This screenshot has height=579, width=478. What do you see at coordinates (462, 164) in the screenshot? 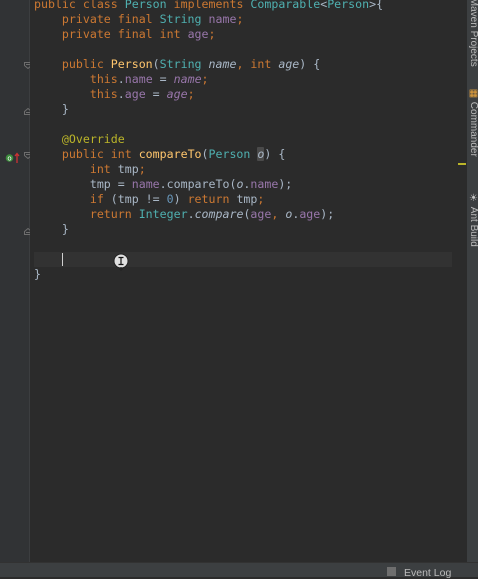
I see `warning-stripe-marker` at bounding box center [462, 164].